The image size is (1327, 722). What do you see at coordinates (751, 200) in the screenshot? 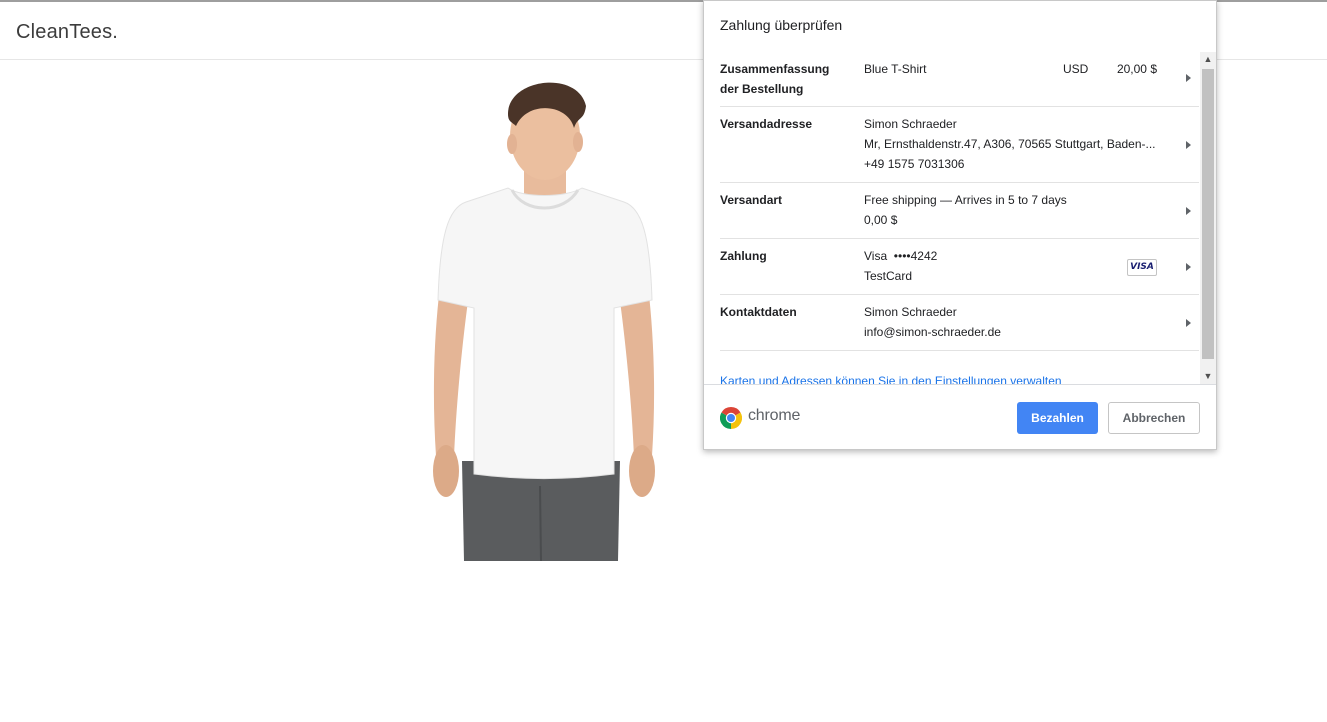
I see `shipping-option-label: Versandart` at bounding box center [751, 200].